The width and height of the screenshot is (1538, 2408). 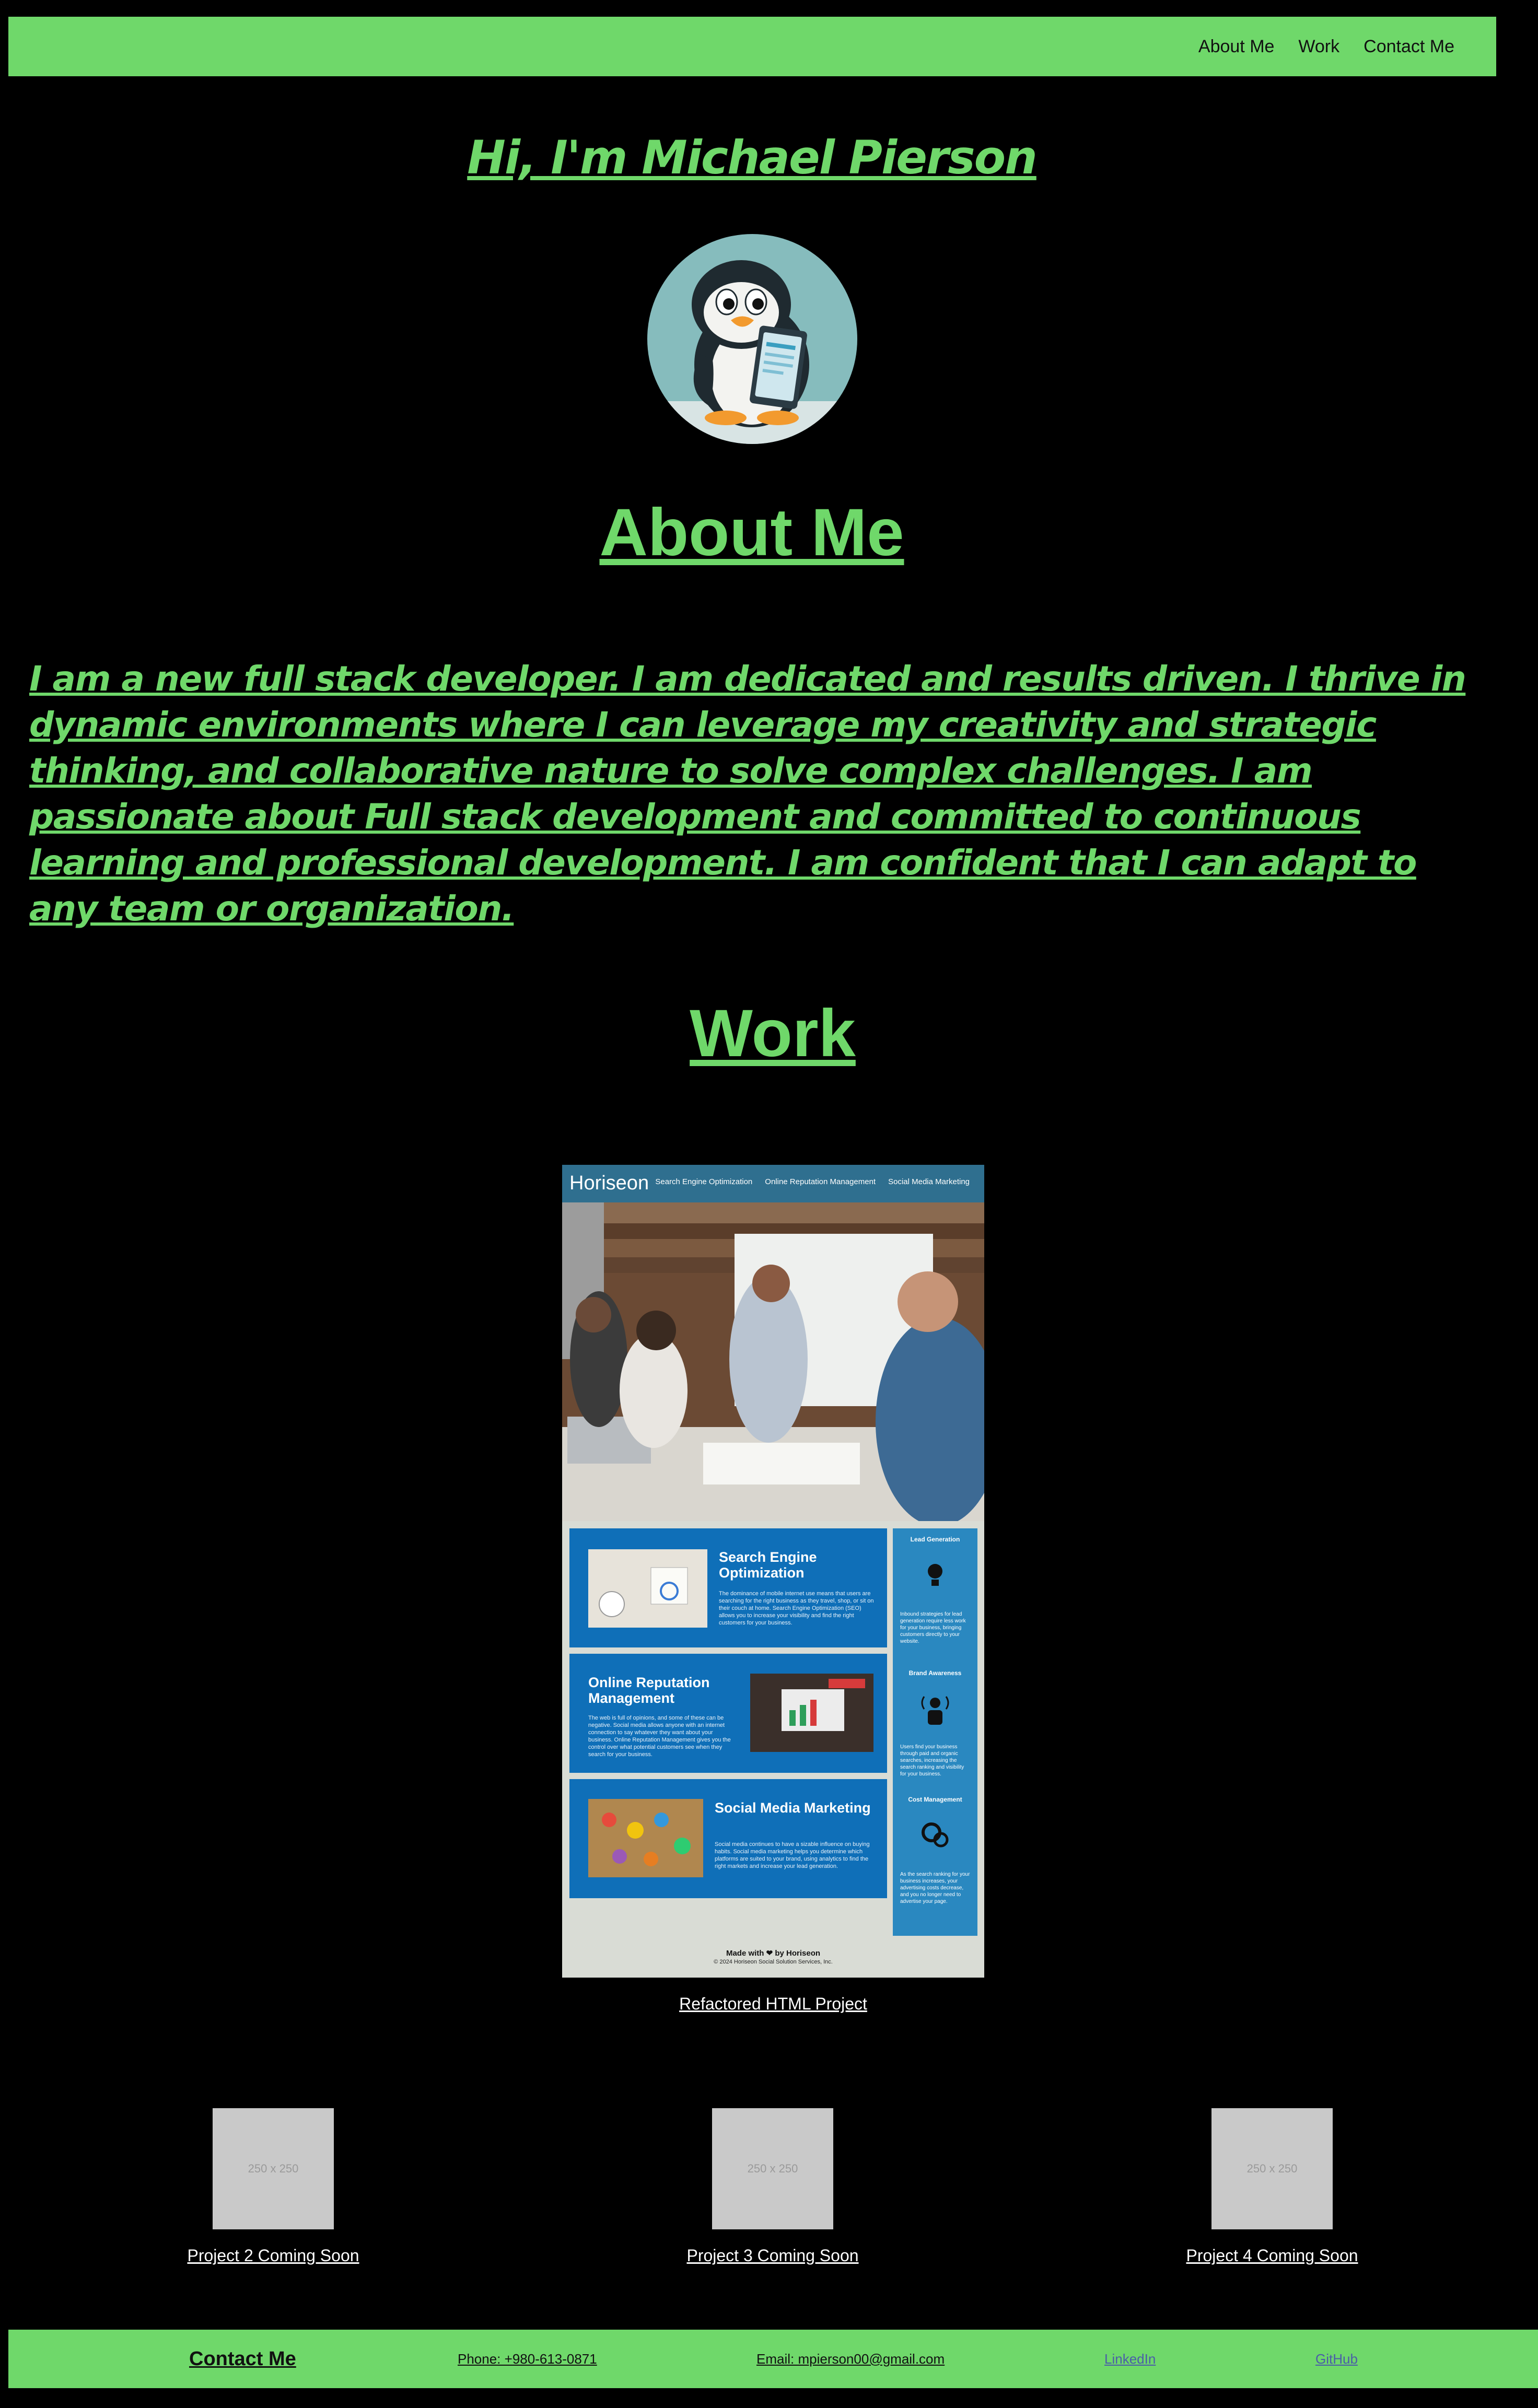 What do you see at coordinates (1318, 47) in the screenshot?
I see `nav-work: Work` at bounding box center [1318, 47].